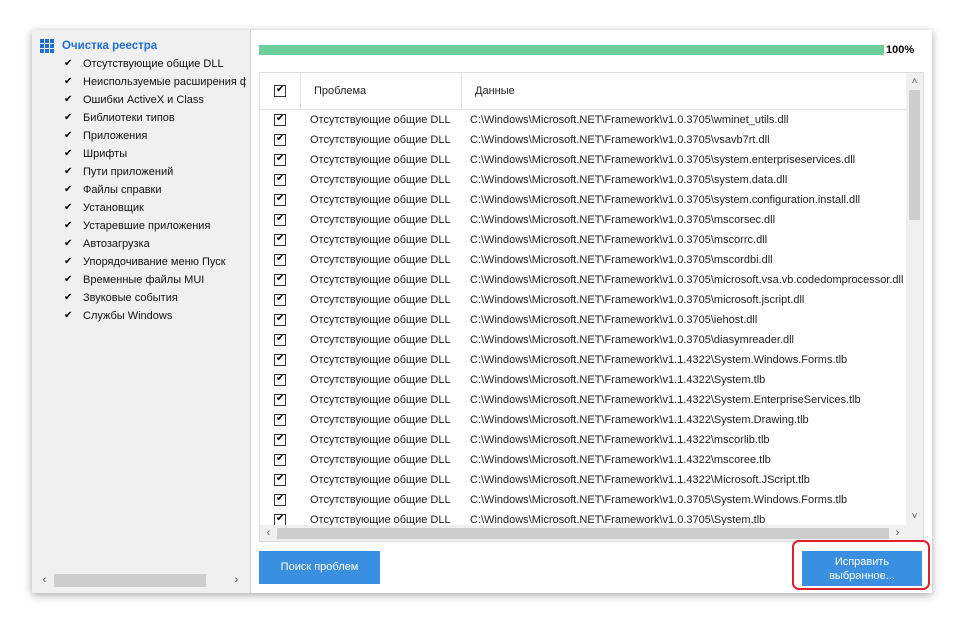 Image resolution: width=966 pixels, height=625 pixels. What do you see at coordinates (130, 580) in the screenshot?
I see `sidebar-scroll-thumb` at bounding box center [130, 580].